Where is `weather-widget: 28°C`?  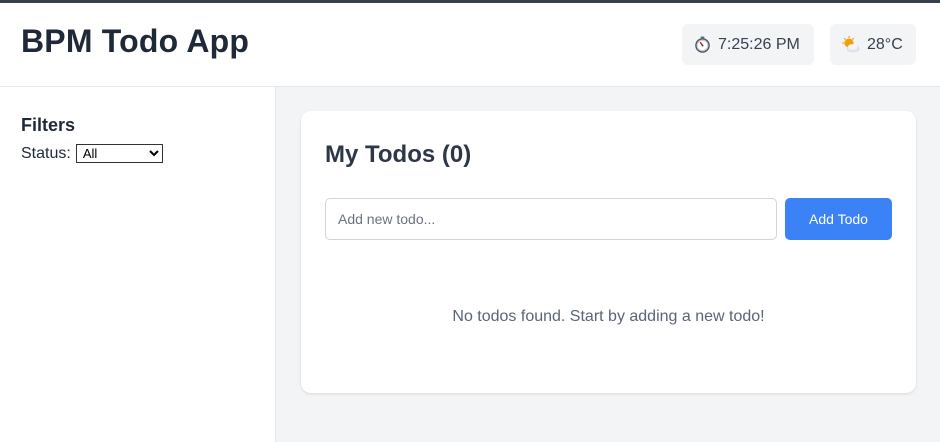 weather-widget: 28°C is located at coordinates (873, 44).